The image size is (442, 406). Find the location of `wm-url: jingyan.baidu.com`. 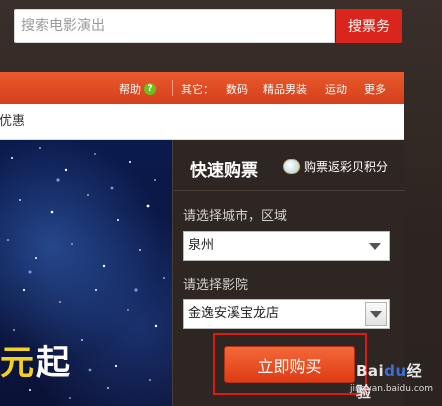

wm-url: jingyan.baidu.com is located at coordinates (392, 389).